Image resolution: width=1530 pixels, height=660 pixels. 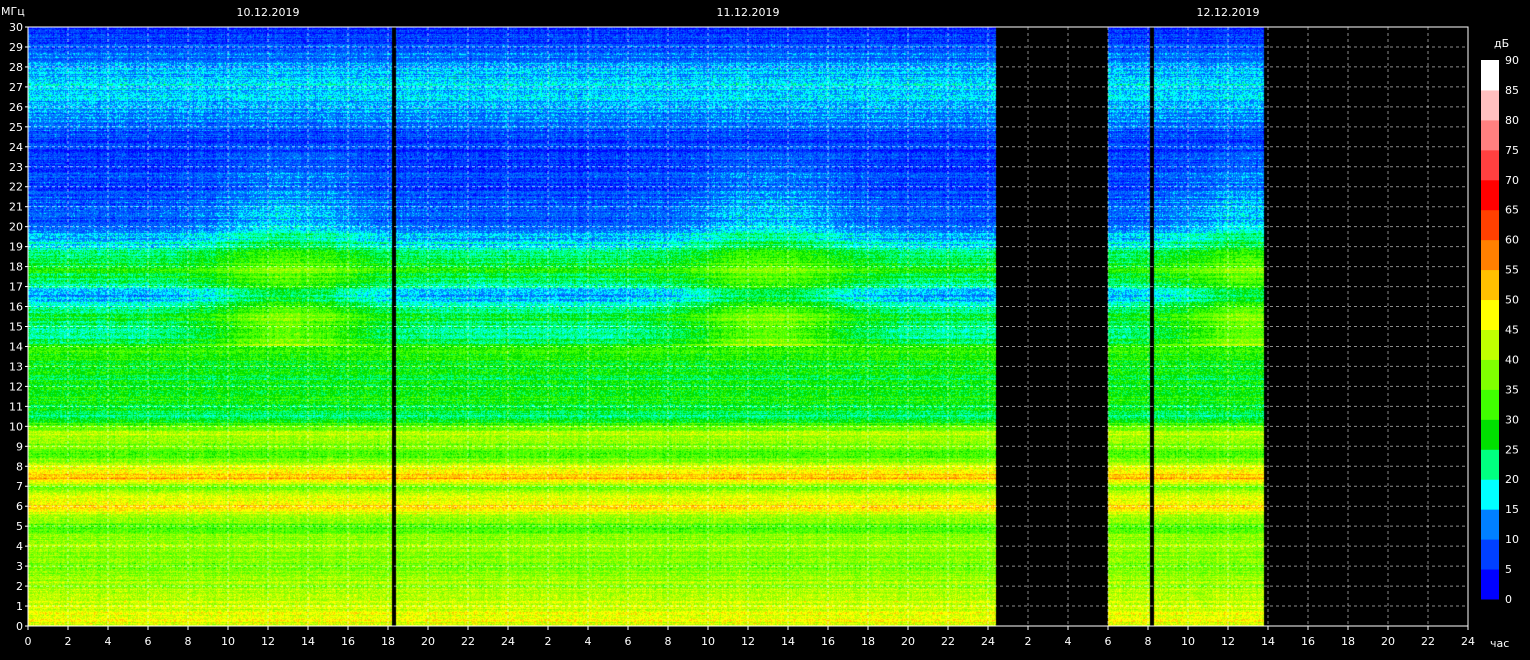 What do you see at coordinates (1508, 599) in the screenshot?
I see `colorbar-tick-label: 0` at bounding box center [1508, 599].